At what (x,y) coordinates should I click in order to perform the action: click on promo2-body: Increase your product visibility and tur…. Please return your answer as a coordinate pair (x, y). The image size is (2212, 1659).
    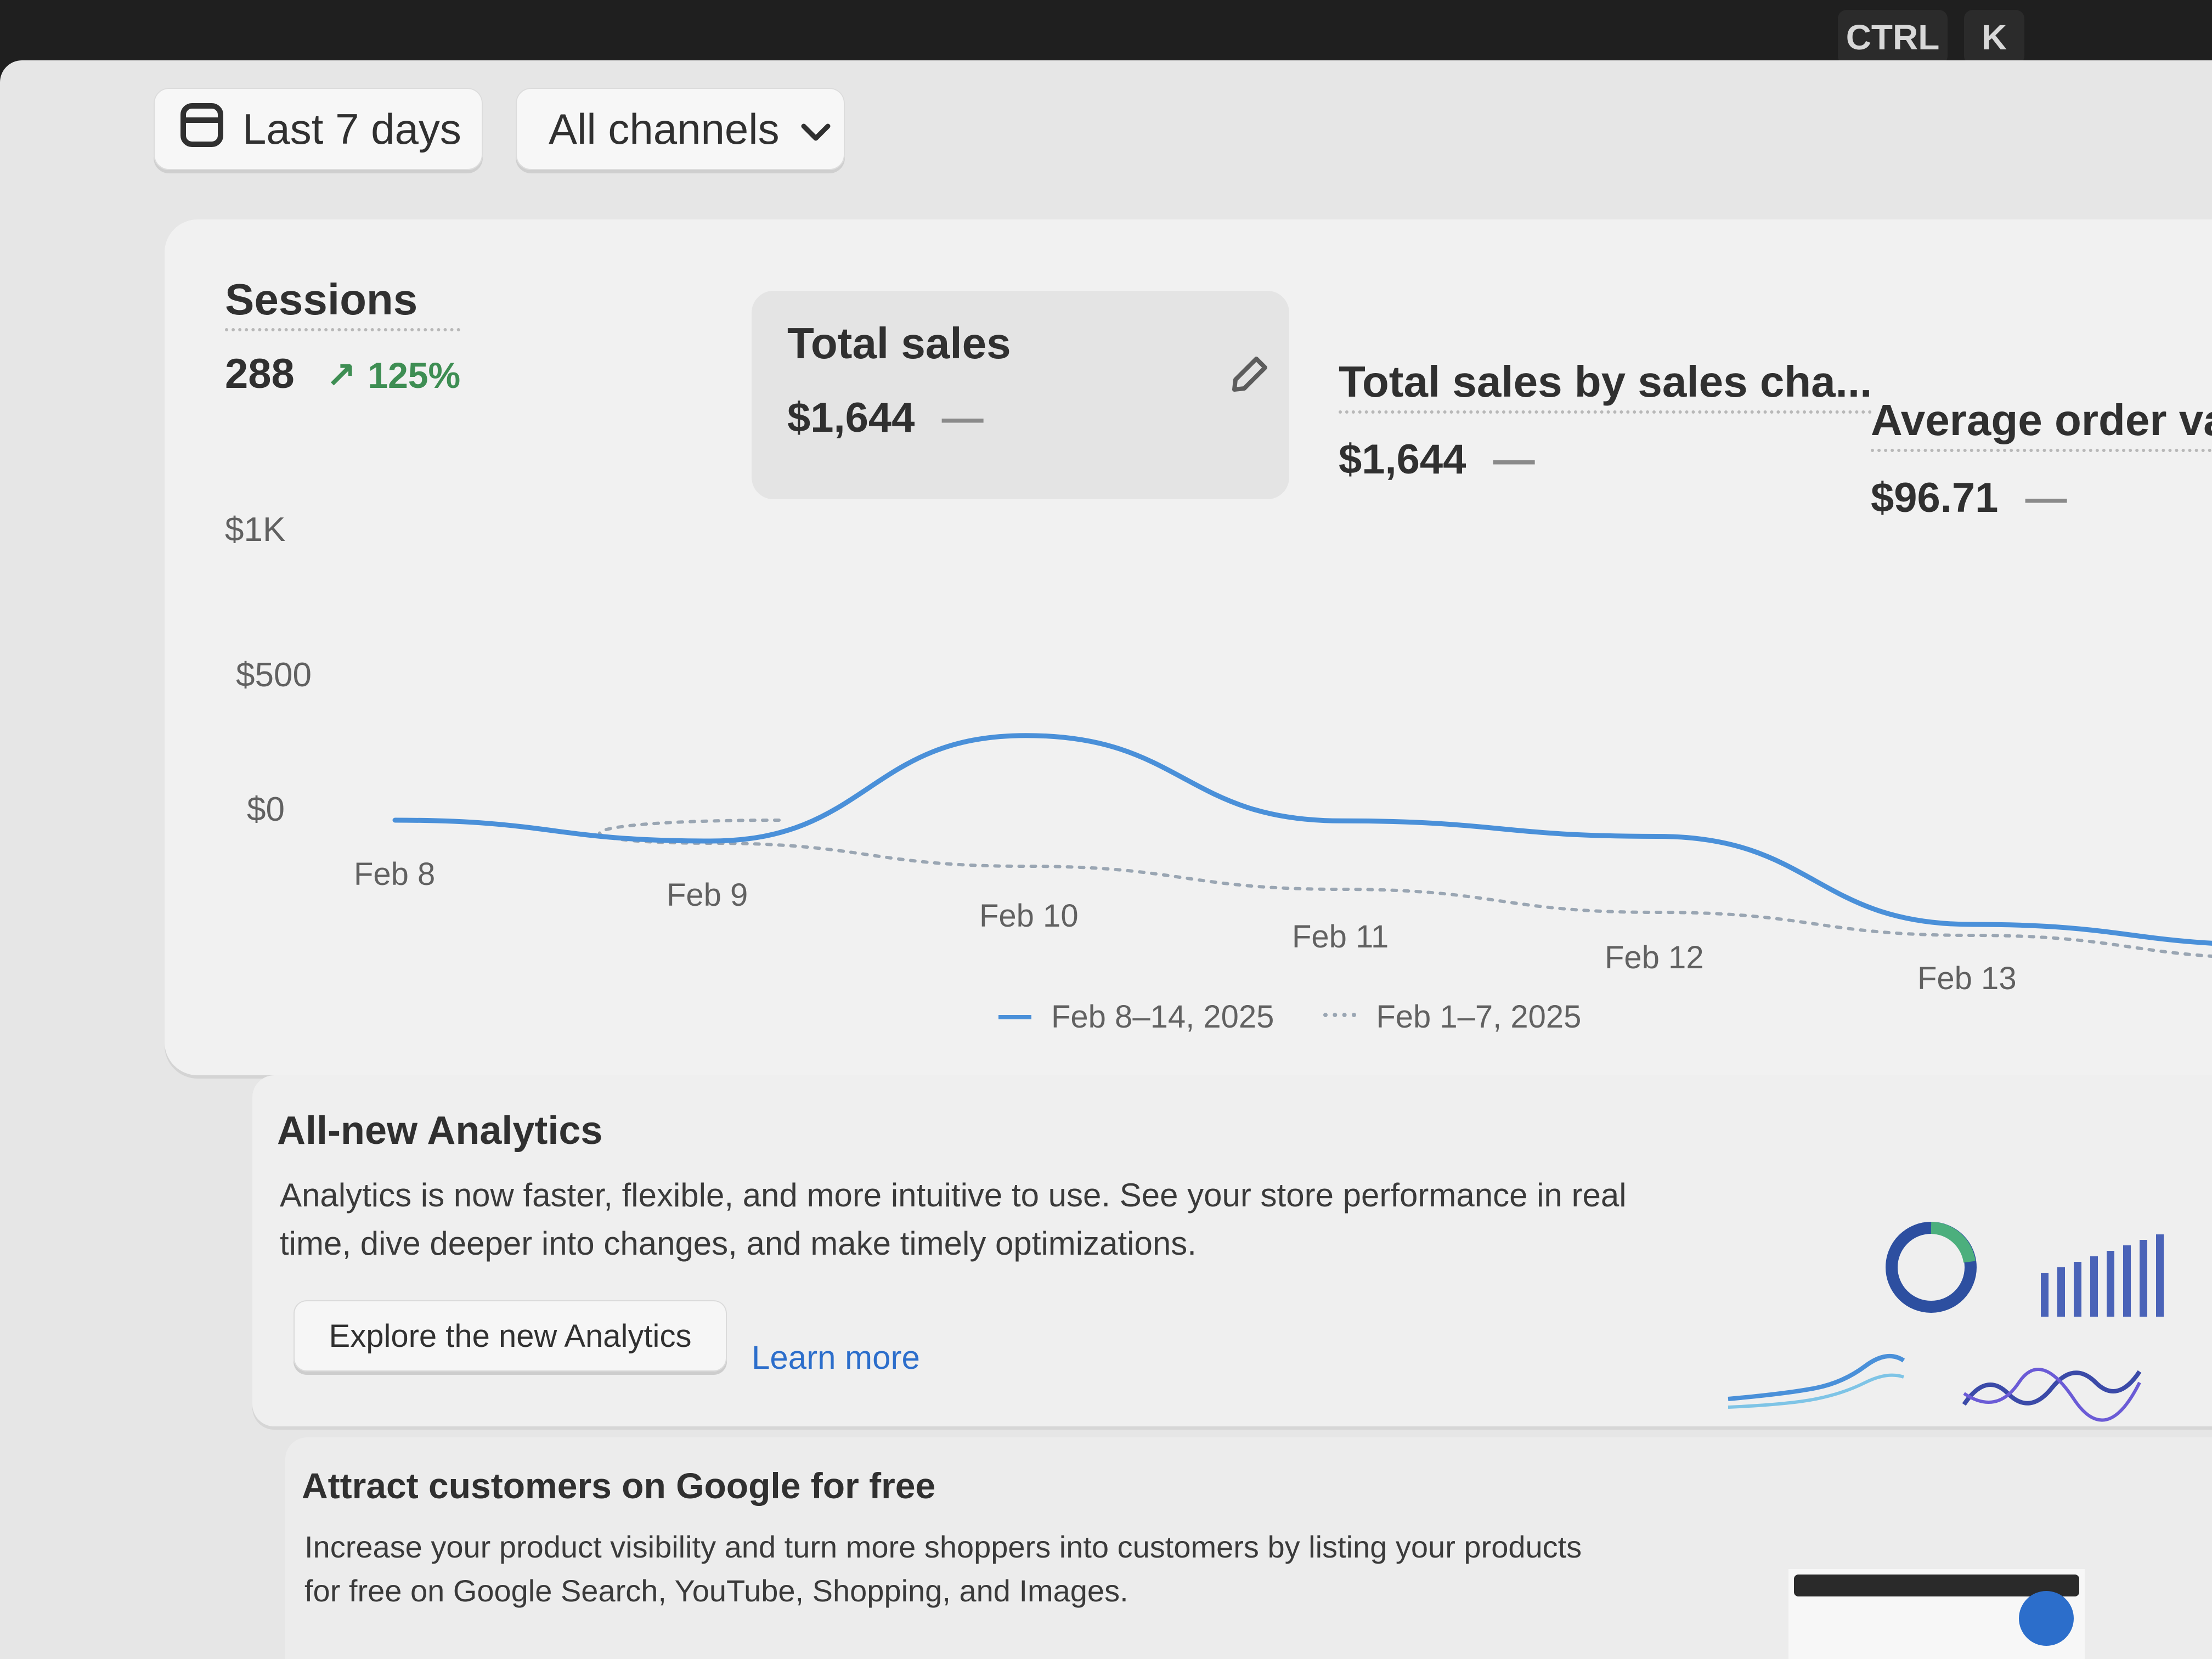
    Looking at the image, I should click on (943, 1569).